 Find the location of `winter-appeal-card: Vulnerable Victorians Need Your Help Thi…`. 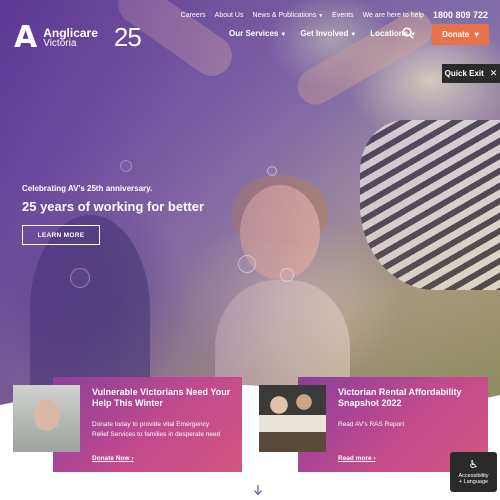

winter-appeal-card: Vulnerable Victorians Need Your Help Thi… is located at coordinates (147, 424).